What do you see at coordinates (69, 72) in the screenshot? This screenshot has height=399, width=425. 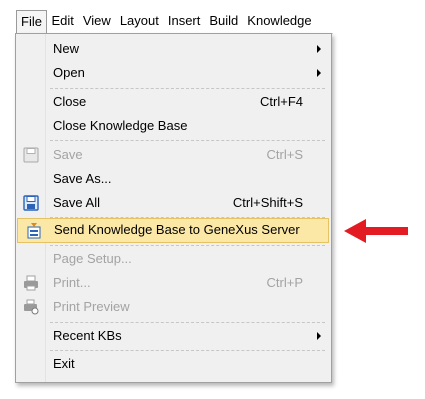 I see `menu-item-label: Open` at bounding box center [69, 72].